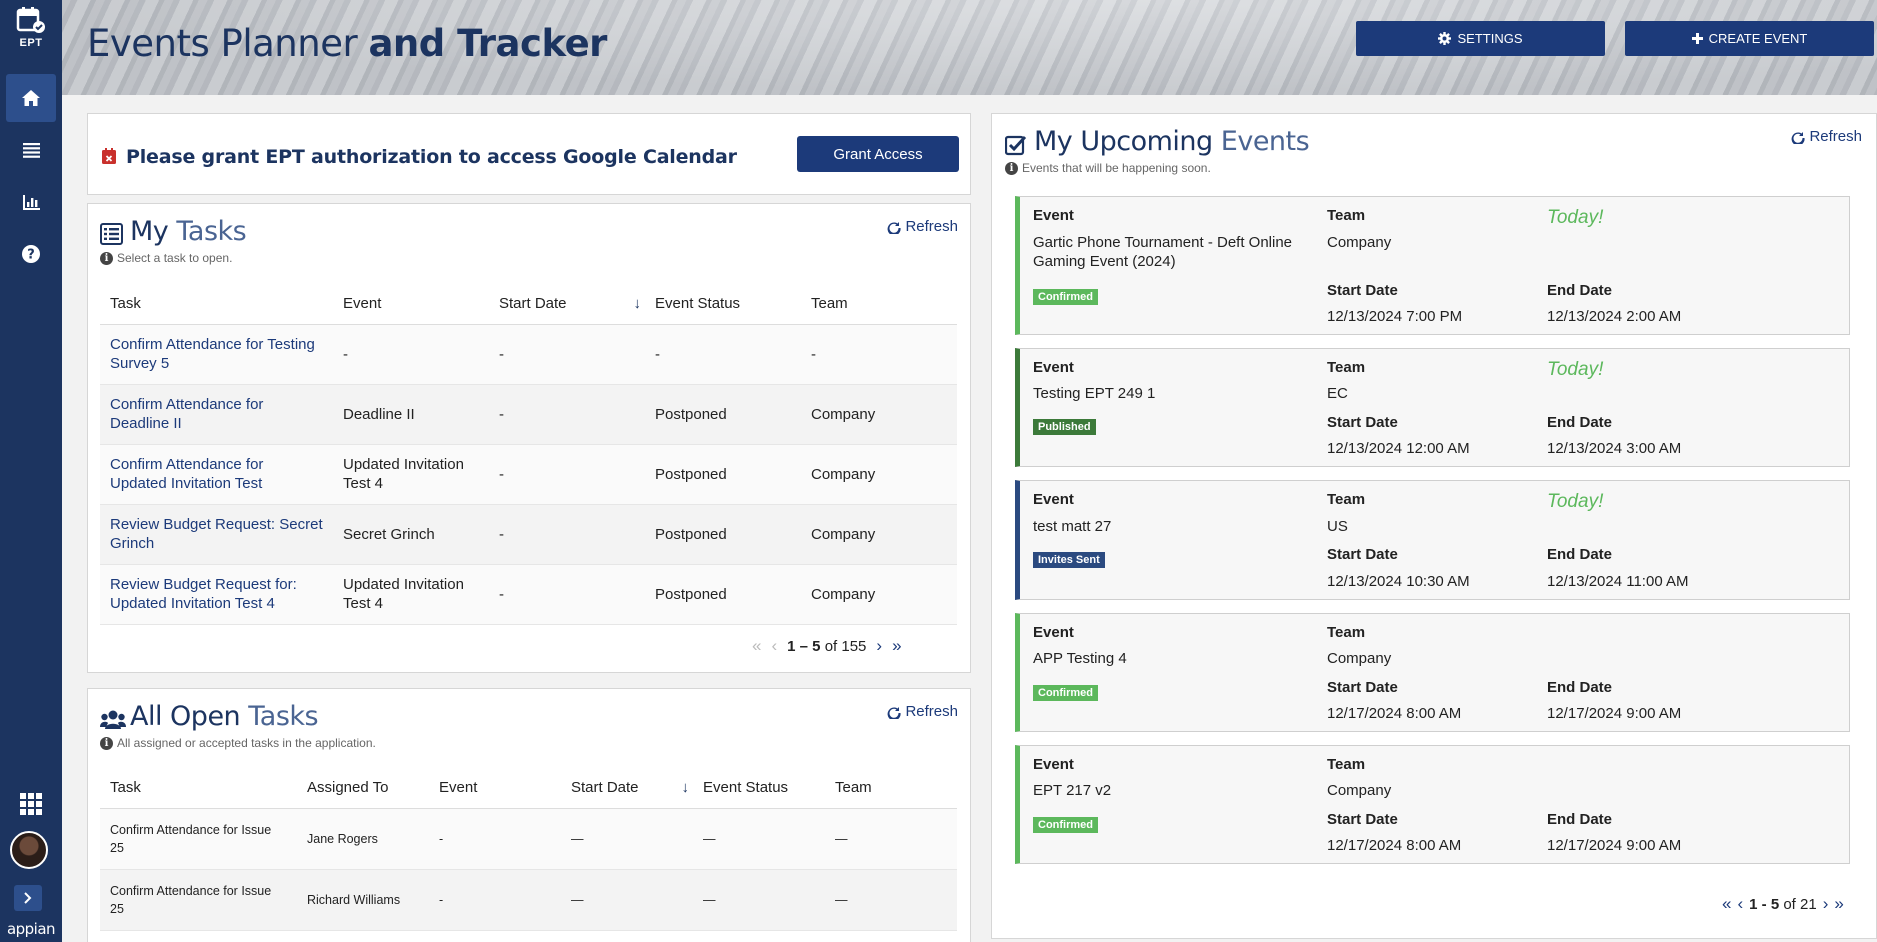  What do you see at coordinates (30, 20) in the screenshot?
I see `calendar-check-icon` at bounding box center [30, 20].